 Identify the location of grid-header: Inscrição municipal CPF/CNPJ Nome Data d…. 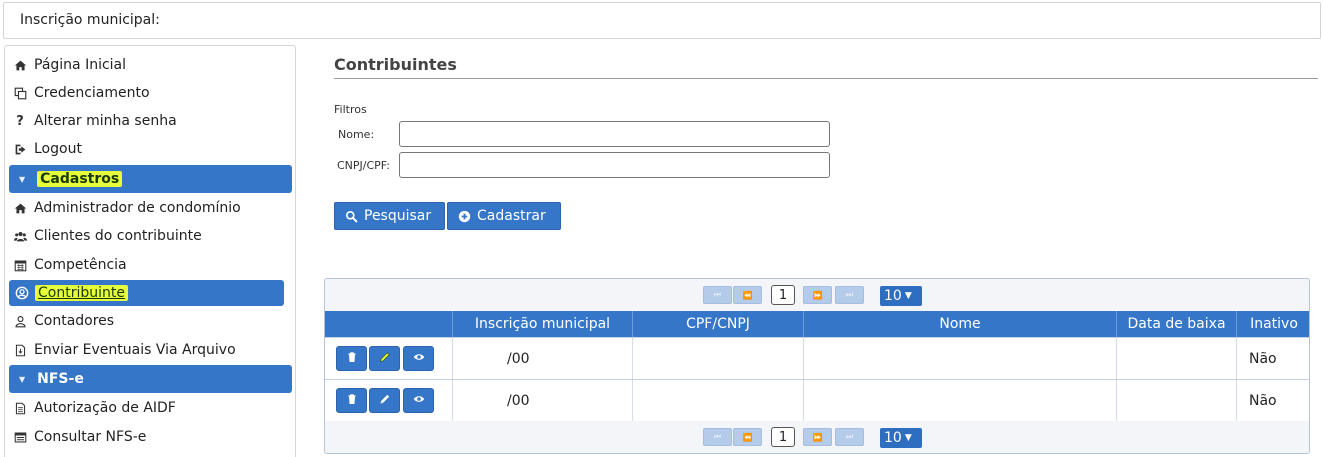
(817, 324).